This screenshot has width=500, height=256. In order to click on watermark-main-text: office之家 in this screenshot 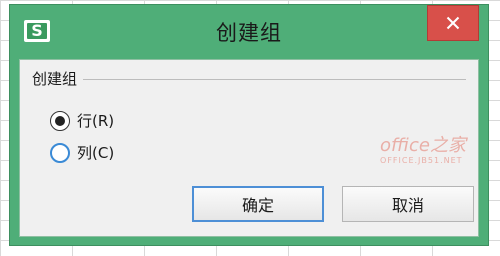, I will do `click(423, 145)`.